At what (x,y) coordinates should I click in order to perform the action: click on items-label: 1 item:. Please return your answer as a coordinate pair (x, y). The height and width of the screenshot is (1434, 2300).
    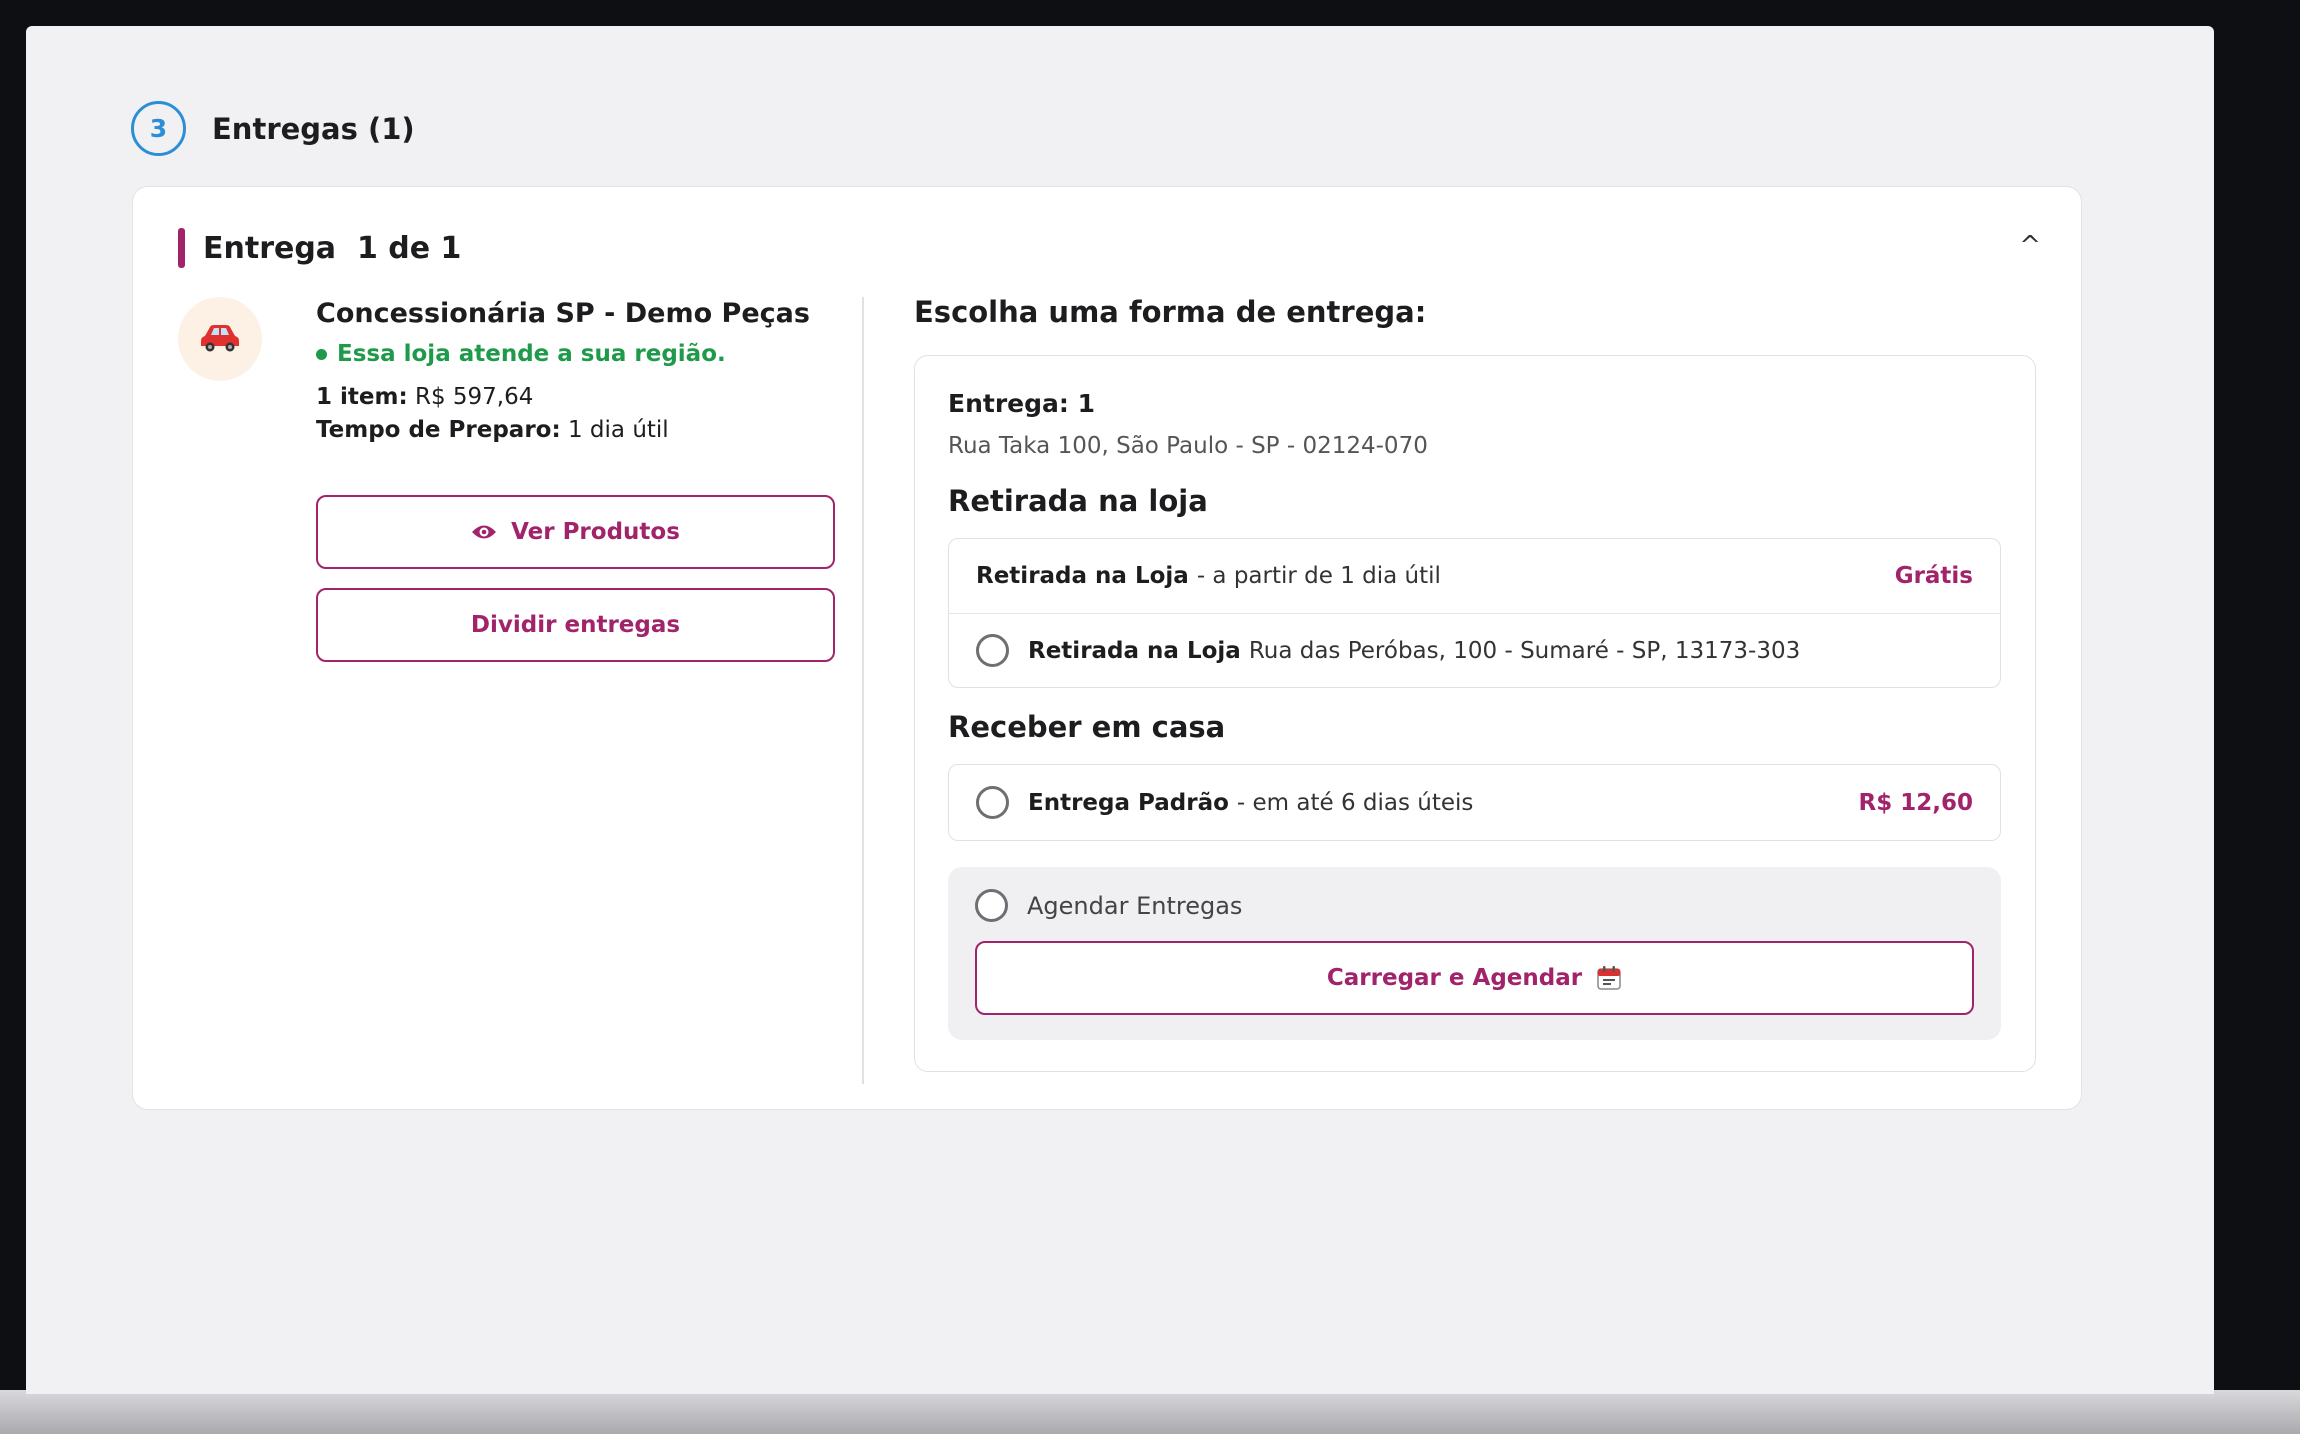
    Looking at the image, I should click on (362, 397).